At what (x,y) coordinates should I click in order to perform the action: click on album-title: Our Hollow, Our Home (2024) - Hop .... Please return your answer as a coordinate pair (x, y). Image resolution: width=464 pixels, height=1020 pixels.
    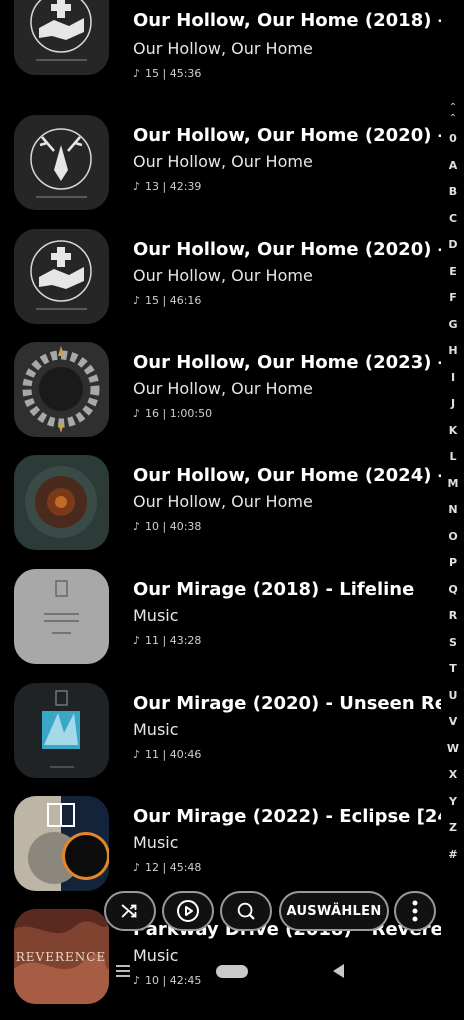
    Looking at the image, I should click on (287, 475).